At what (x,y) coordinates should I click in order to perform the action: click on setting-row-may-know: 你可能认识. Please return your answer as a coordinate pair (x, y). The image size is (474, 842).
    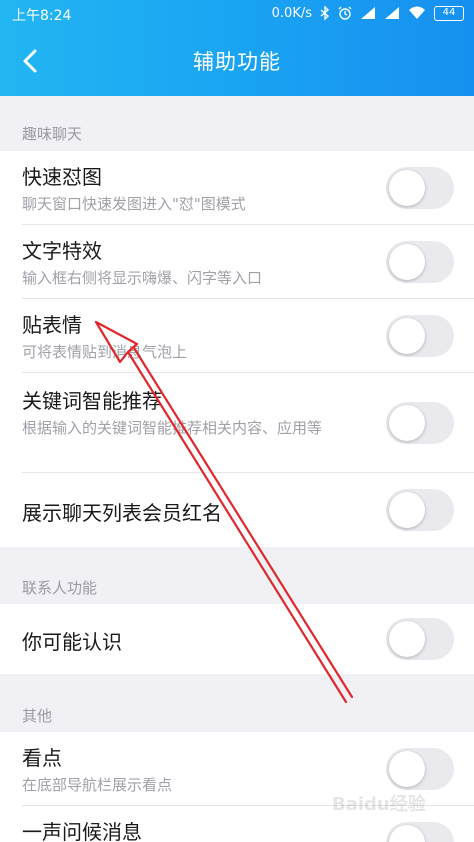
    Looking at the image, I should click on (237, 639).